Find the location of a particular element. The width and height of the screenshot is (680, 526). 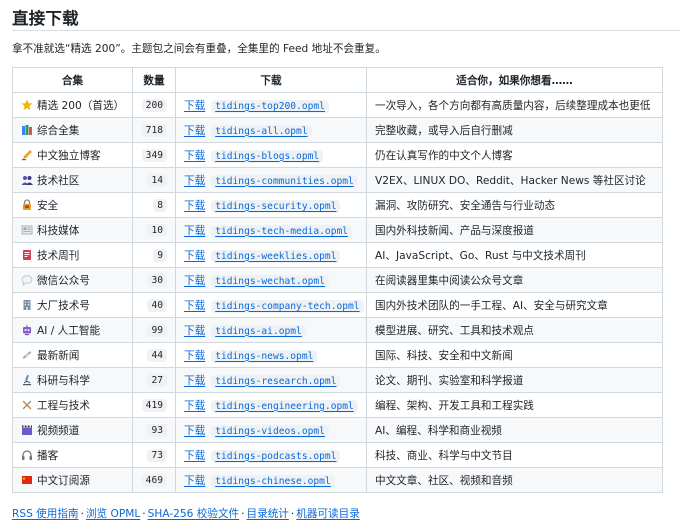

count-value: 349 is located at coordinates (154, 155).